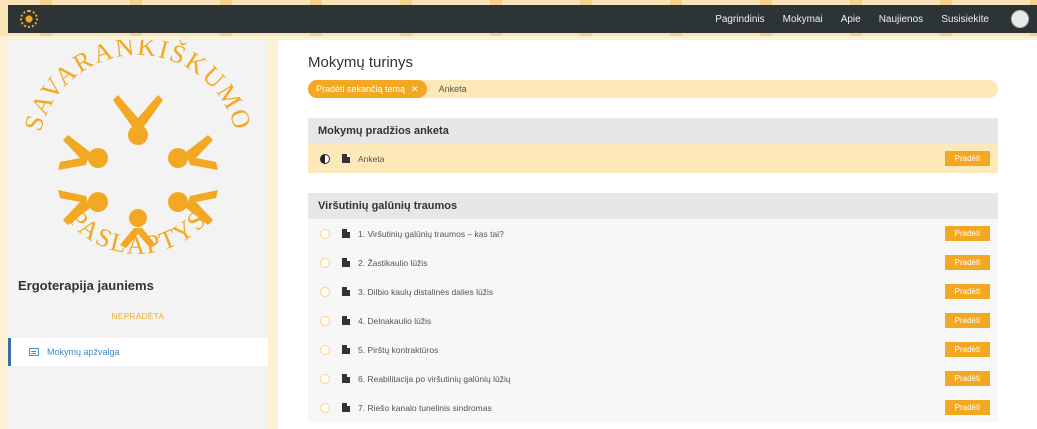 Image resolution: width=1037 pixels, height=429 pixels. Describe the element at coordinates (392, 263) in the screenshot. I see `lesson-label: 2. Žastikaulio lūžis` at that location.